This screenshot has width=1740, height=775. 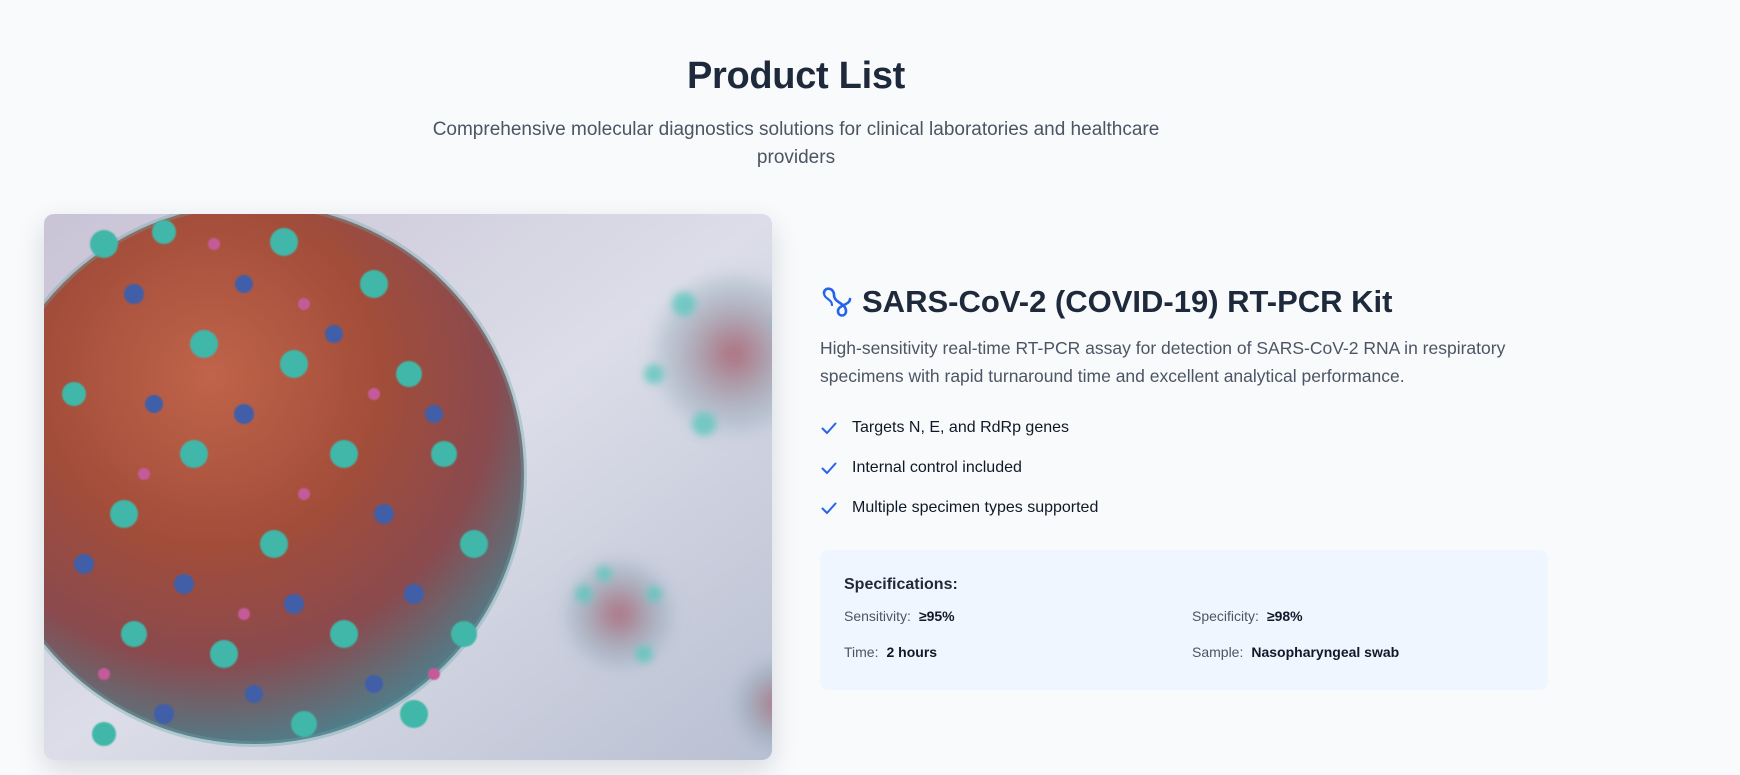 What do you see at coordinates (1184, 428) in the screenshot?
I see `feature-item: Targets N, E, and RdRp genes` at bounding box center [1184, 428].